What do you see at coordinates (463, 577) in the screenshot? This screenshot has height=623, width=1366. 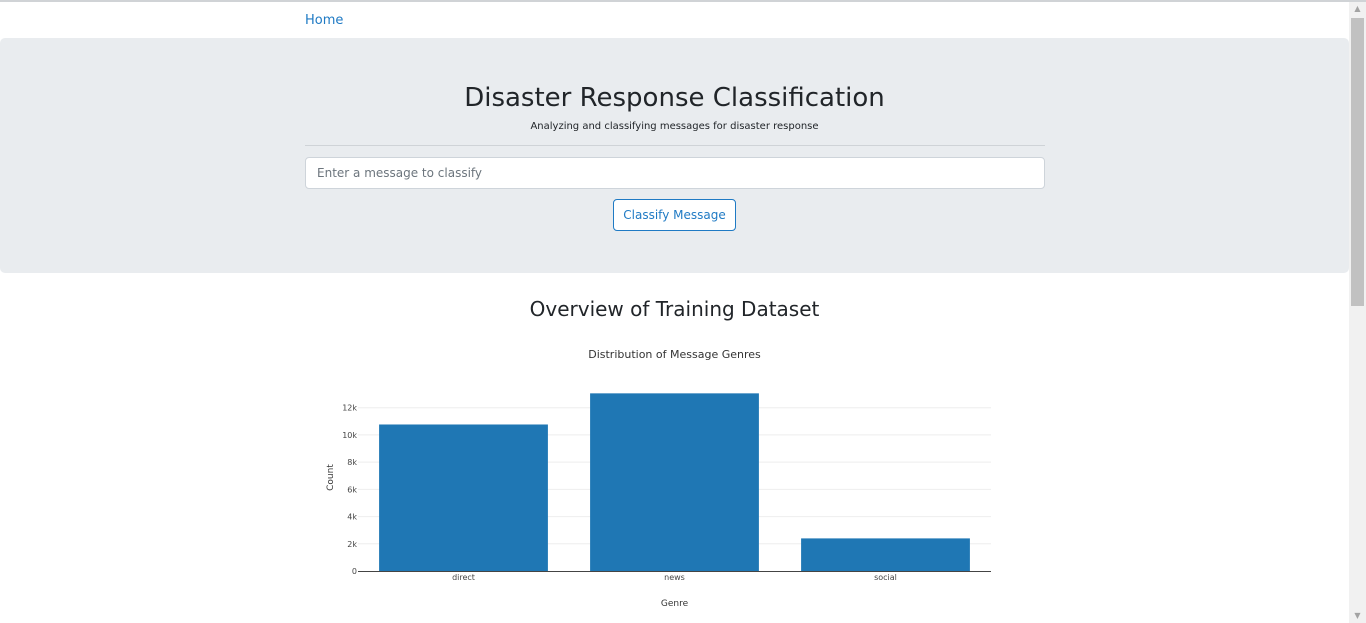 I see `x-tick-label: direct` at bounding box center [463, 577].